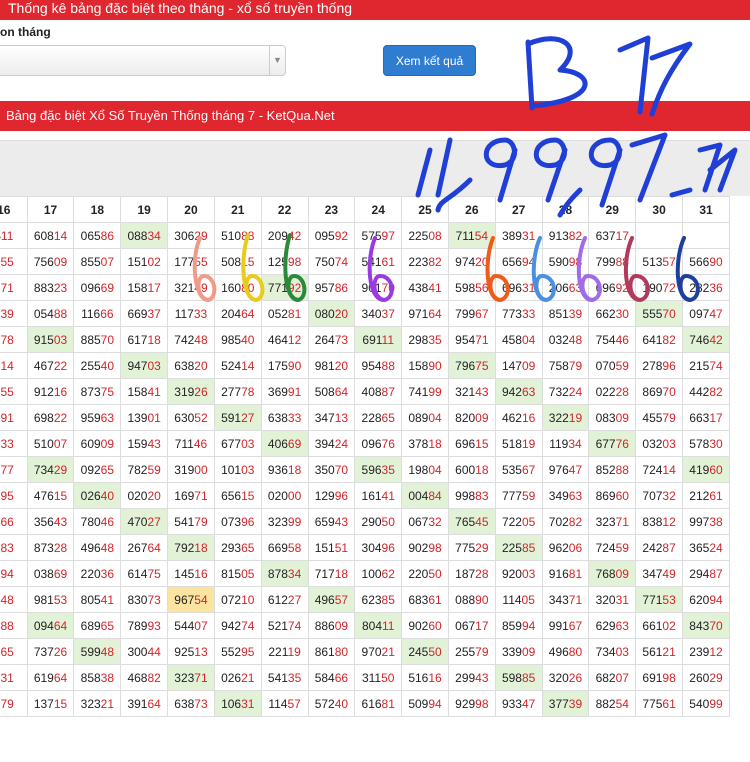 This screenshot has width=750, height=762. Describe the element at coordinates (511, 365) in the screenshot. I see `result-head-digits: 147` at that location.